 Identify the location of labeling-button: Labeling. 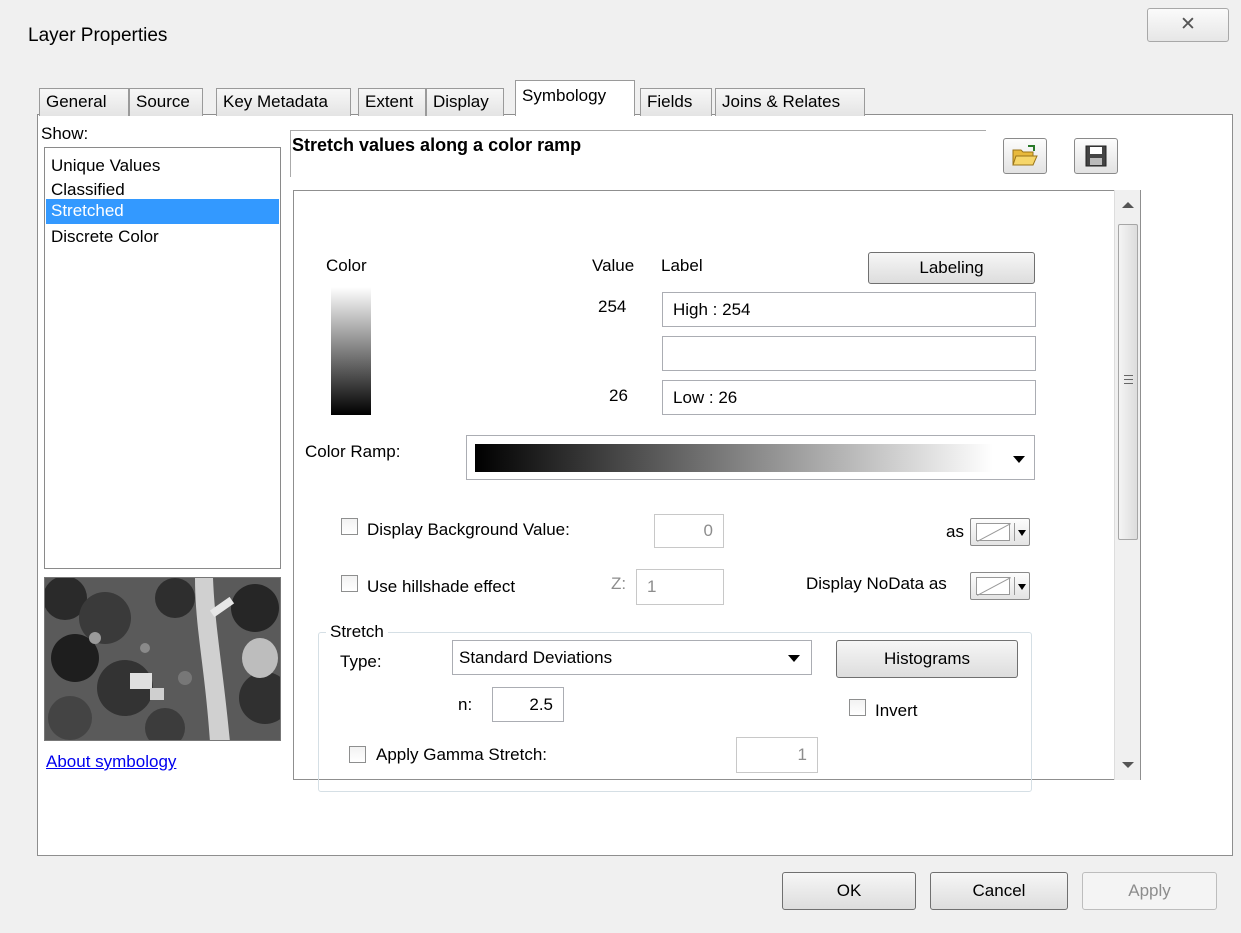
(951, 268).